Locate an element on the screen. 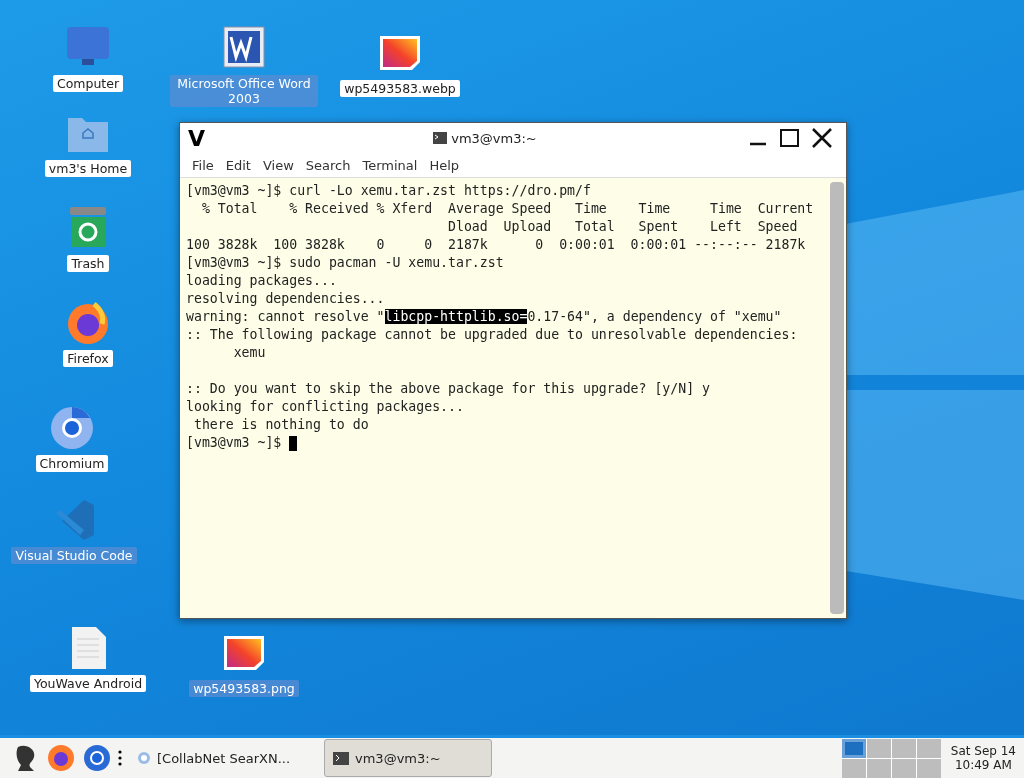 This screenshot has width=1024, height=778. text-cursor is located at coordinates (293, 443).